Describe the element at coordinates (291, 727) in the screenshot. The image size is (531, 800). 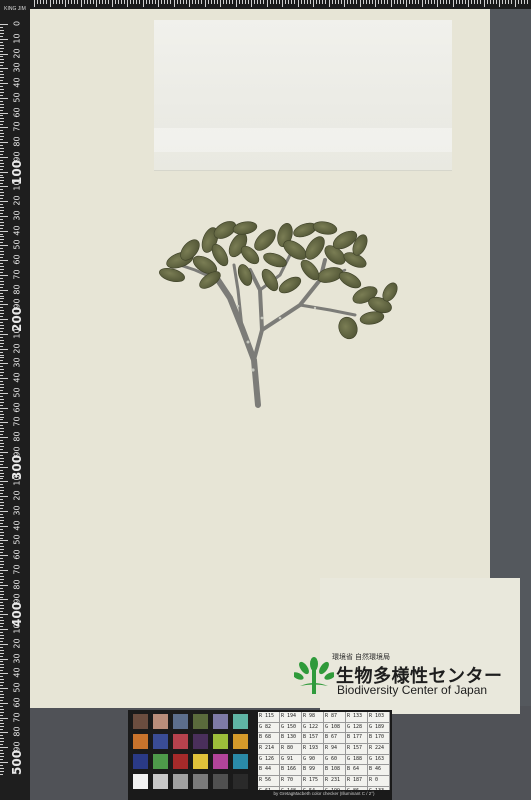
I see `color-table-cell: G 150` at that location.